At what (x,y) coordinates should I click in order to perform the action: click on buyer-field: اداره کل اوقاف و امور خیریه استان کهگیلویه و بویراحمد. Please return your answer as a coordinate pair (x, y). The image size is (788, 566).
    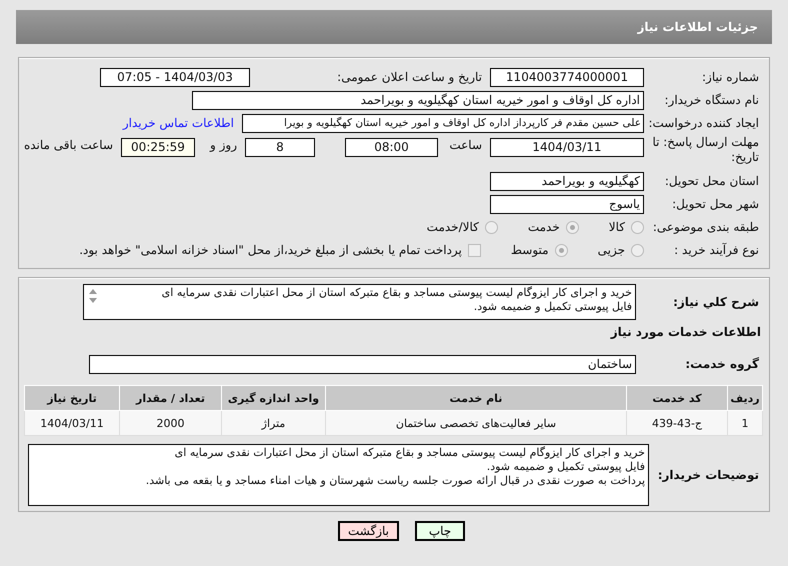
    Looking at the image, I should click on (418, 100).